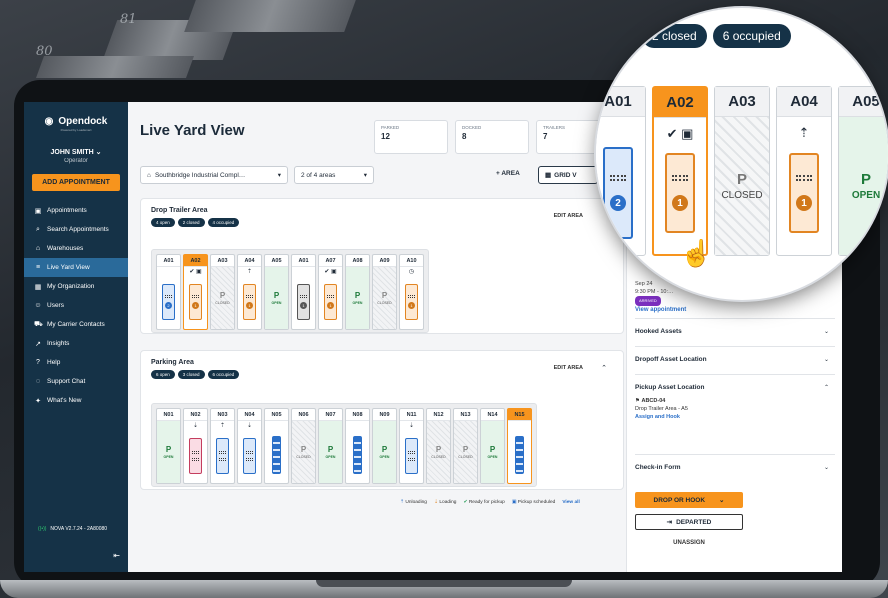 This screenshot has height=598, width=888. I want to click on chevron-up-icon: ⌃, so click(604, 368).